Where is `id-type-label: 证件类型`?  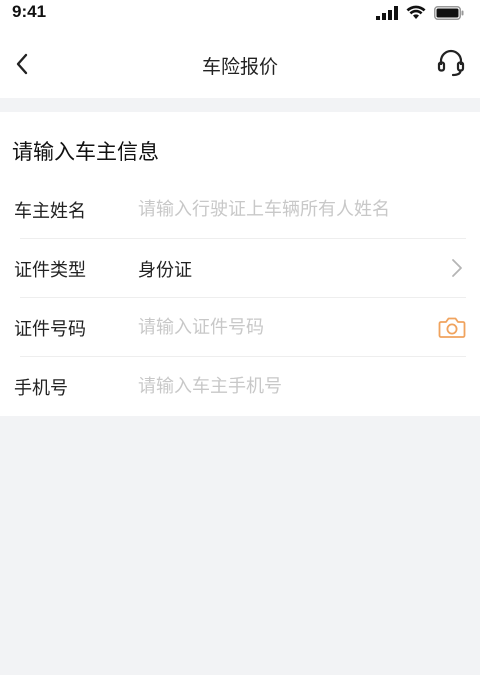 id-type-label: 证件类型 is located at coordinates (50, 270).